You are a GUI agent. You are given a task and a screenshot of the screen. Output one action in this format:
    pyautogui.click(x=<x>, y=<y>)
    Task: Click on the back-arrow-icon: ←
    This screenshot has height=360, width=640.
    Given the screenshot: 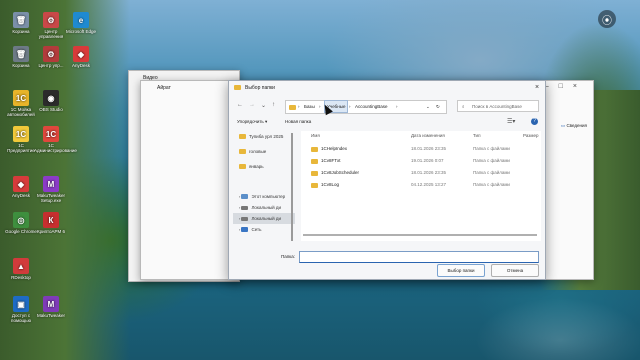 What is the action you would take?
    pyautogui.click(x=240, y=105)
    